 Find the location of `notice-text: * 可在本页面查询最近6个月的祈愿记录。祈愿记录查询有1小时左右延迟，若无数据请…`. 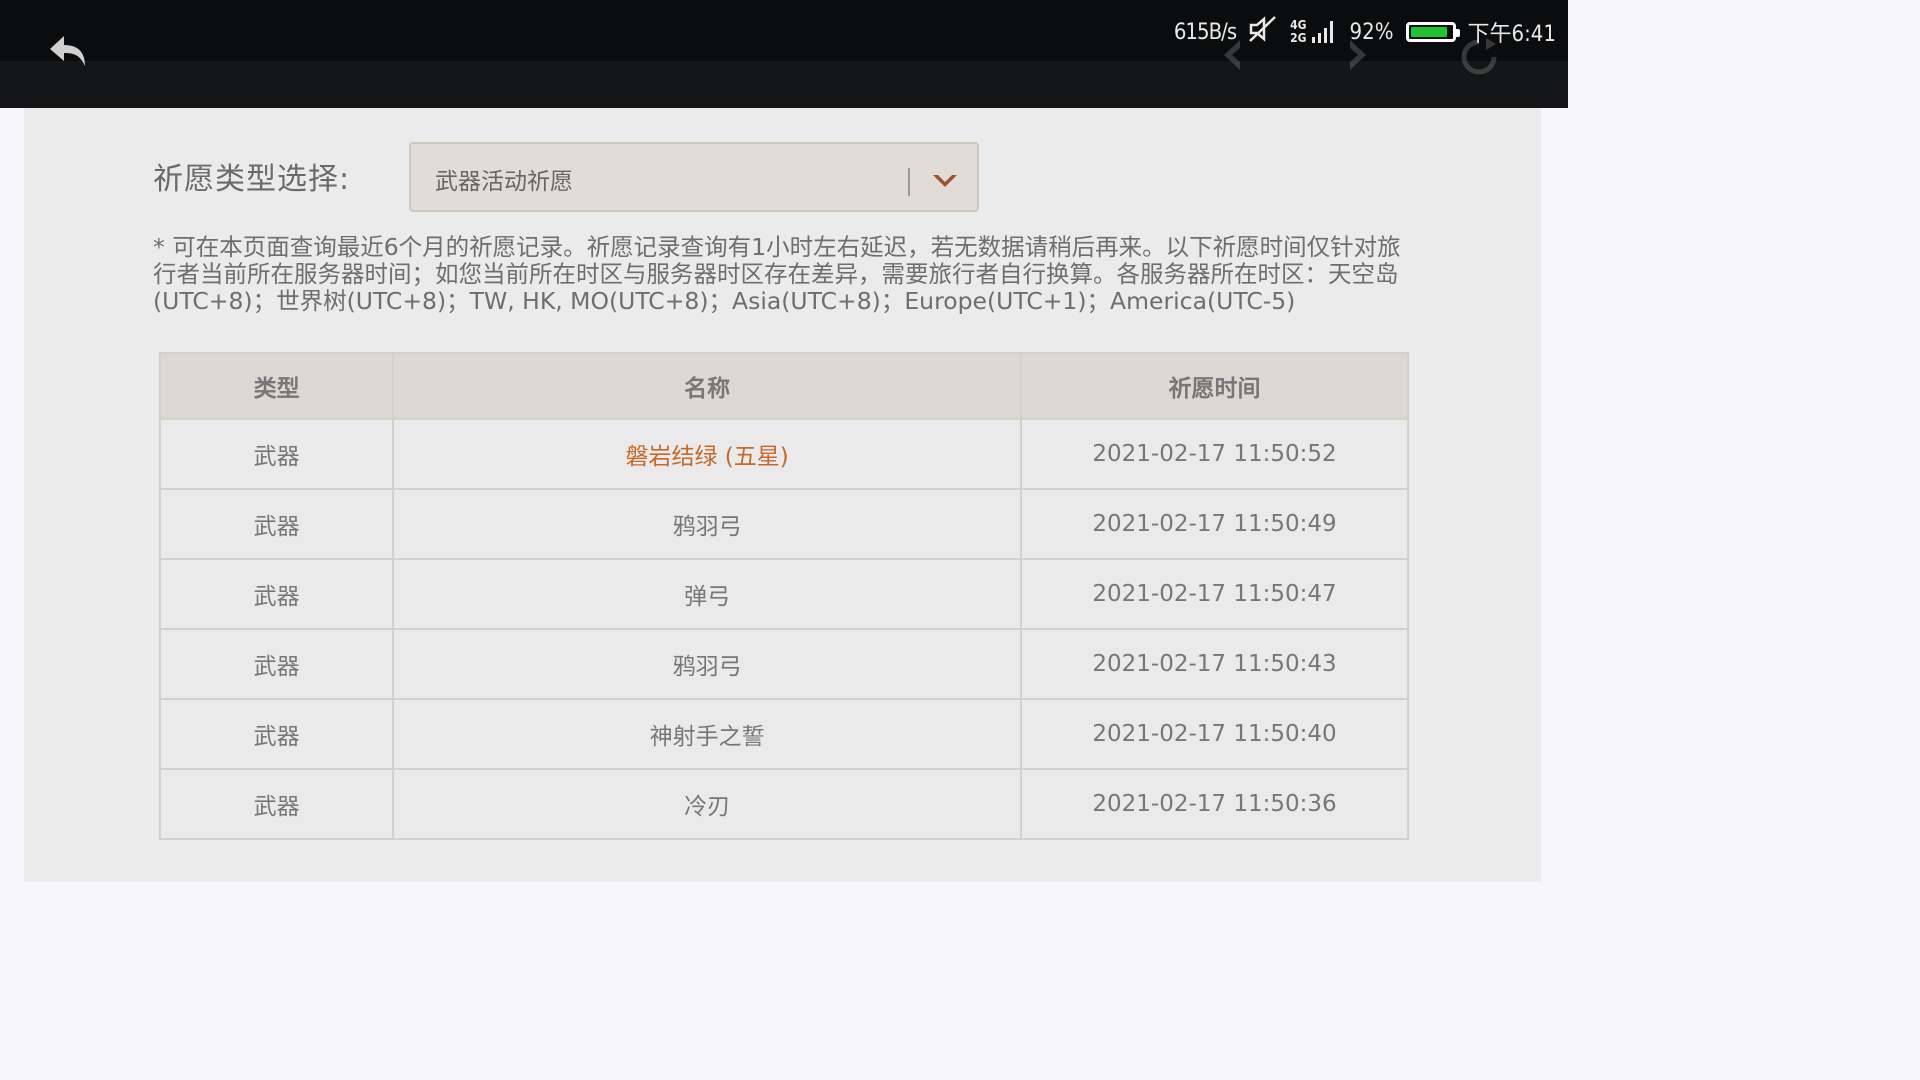

notice-text: * 可在本页面查询最近6个月的祈愿记录。祈愿记录查询有1小时左右延迟，若无数据请… is located at coordinates (777, 274).